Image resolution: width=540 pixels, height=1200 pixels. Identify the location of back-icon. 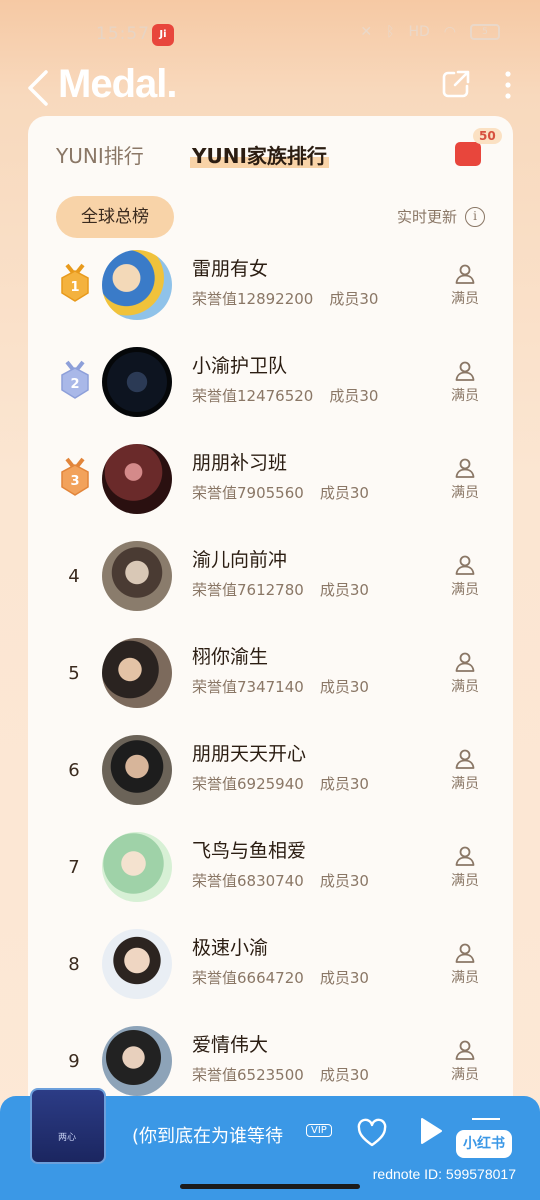
(38, 88).